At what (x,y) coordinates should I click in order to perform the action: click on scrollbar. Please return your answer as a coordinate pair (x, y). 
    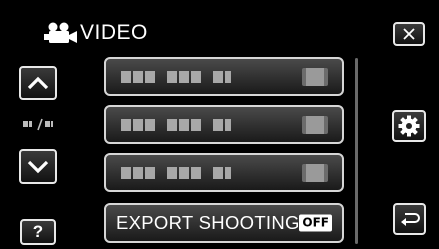
    Looking at the image, I should click on (356, 151).